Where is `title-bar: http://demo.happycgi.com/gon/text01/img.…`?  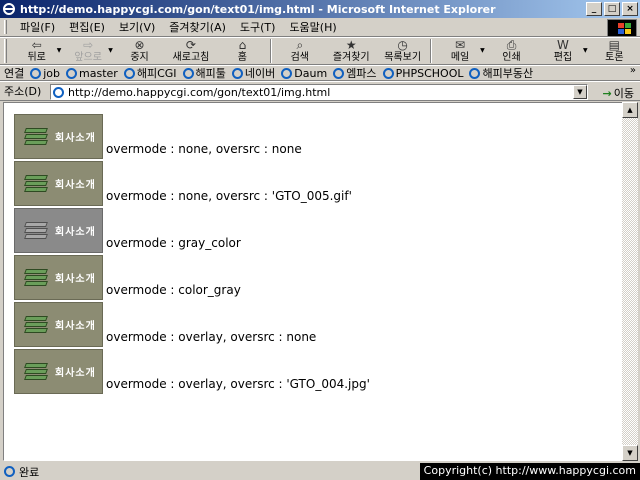
title-bar: http://demo.happycgi.com/gon/text01/img.… is located at coordinates (320, 9).